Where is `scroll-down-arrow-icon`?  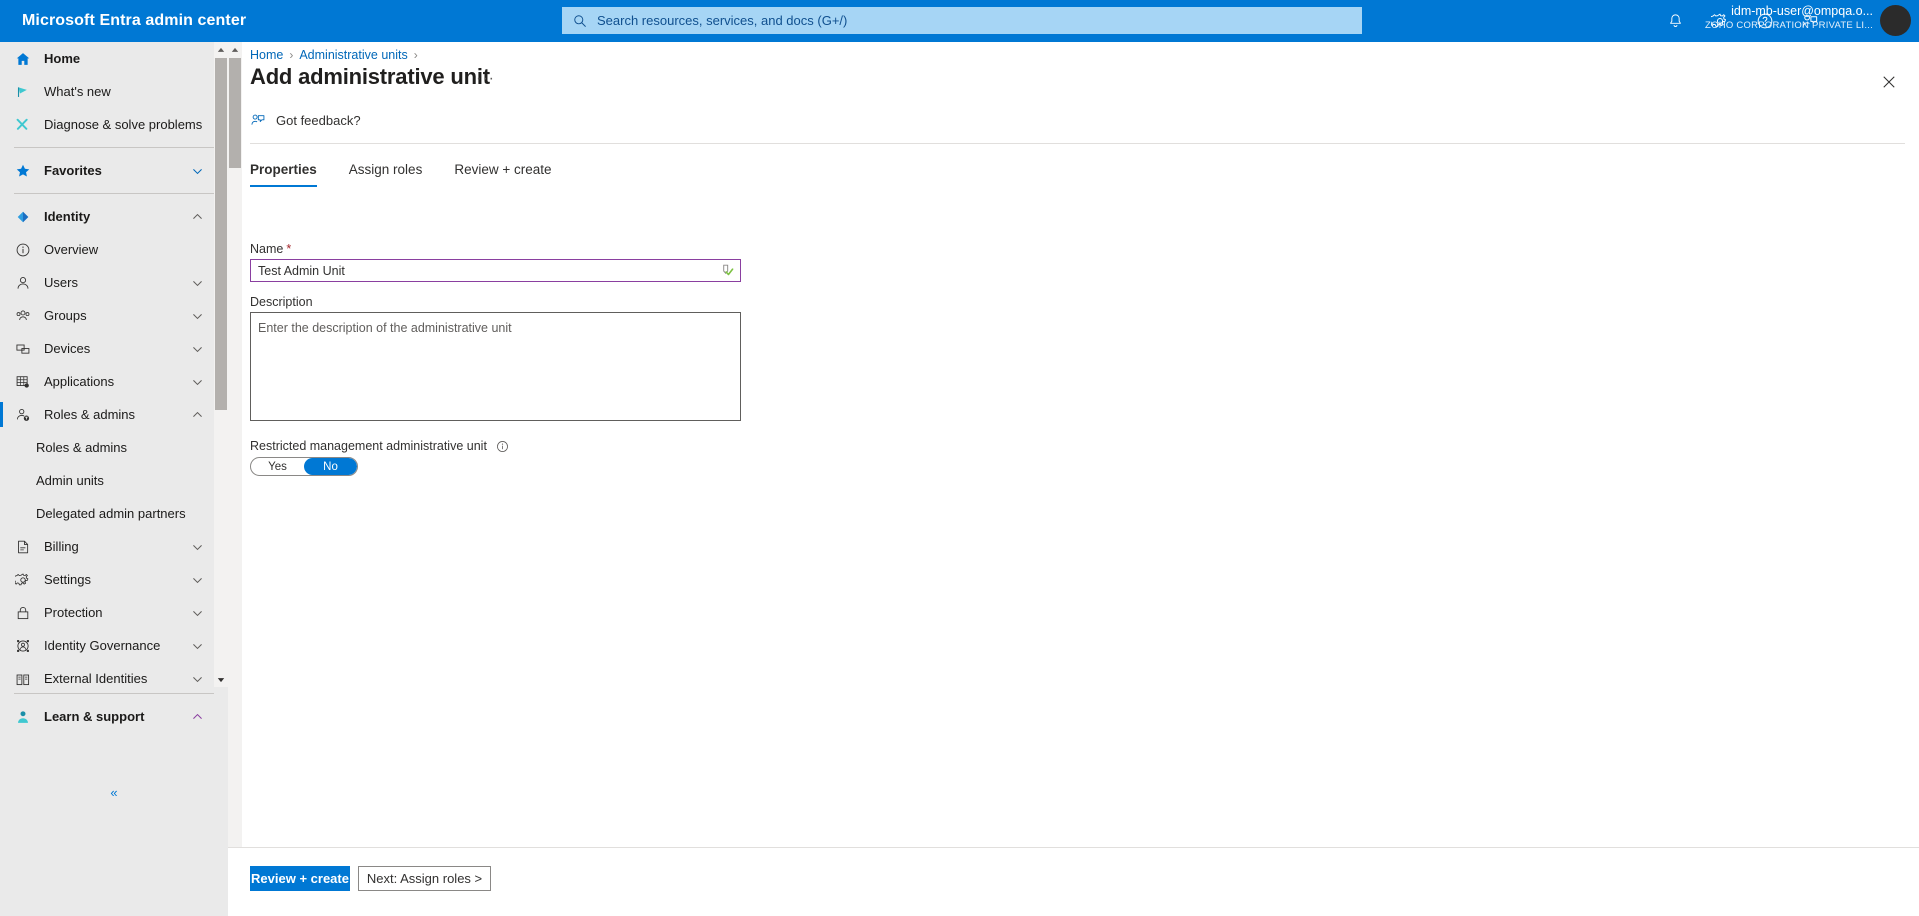 scroll-down-arrow-icon is located at coordinates (221, 679).